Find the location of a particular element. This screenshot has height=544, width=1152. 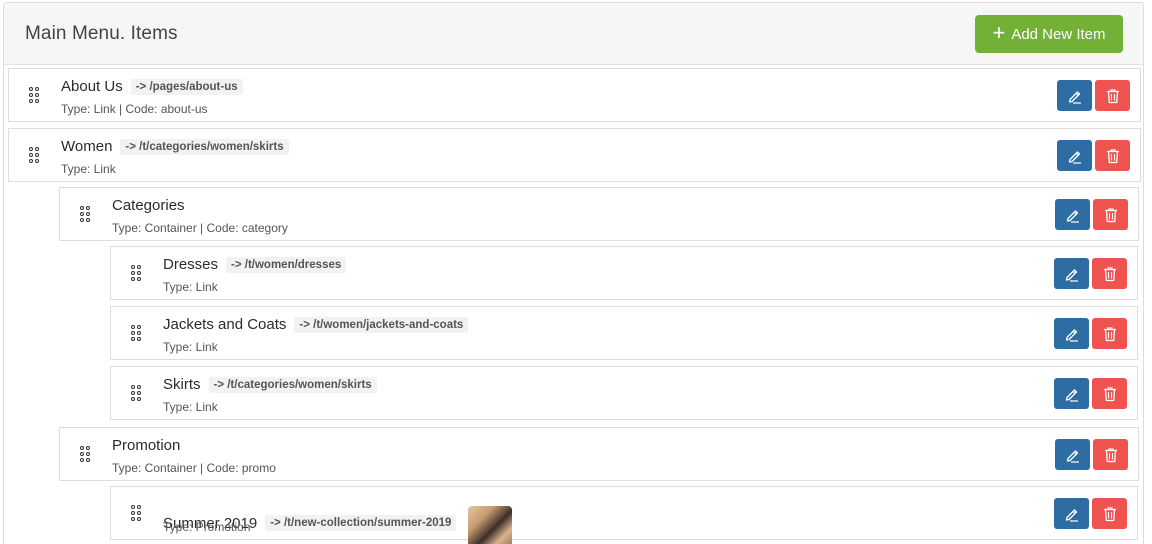

promotion-thumbnail is located at coordinates (490, 525).